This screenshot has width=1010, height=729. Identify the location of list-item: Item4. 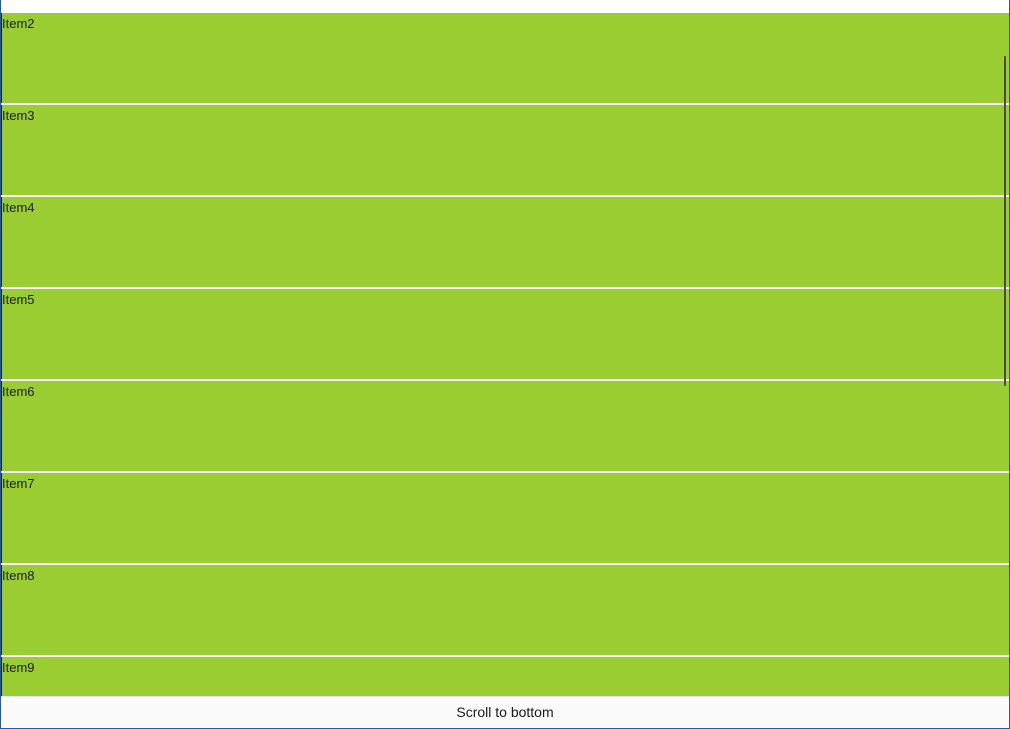
(505, 242).